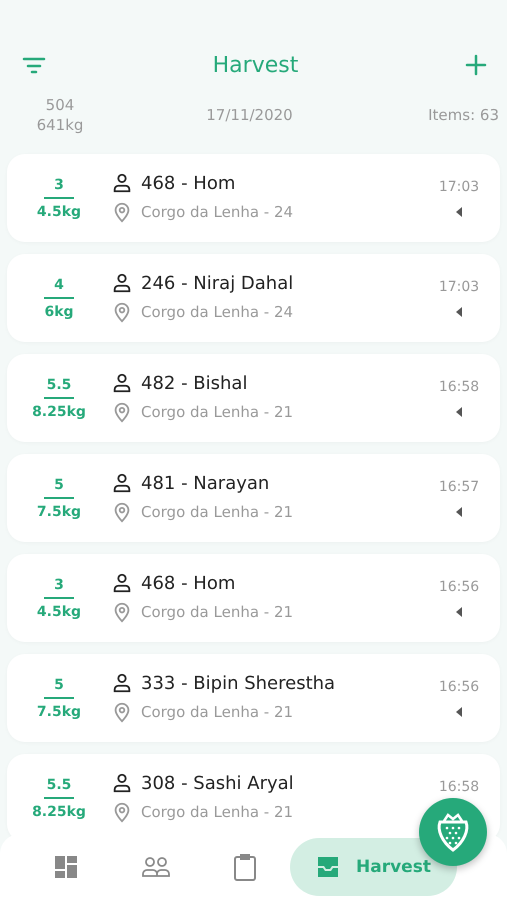 The height and width of the screenshot is (900, 507). I want to click on filter-icon, so click(34, 65).